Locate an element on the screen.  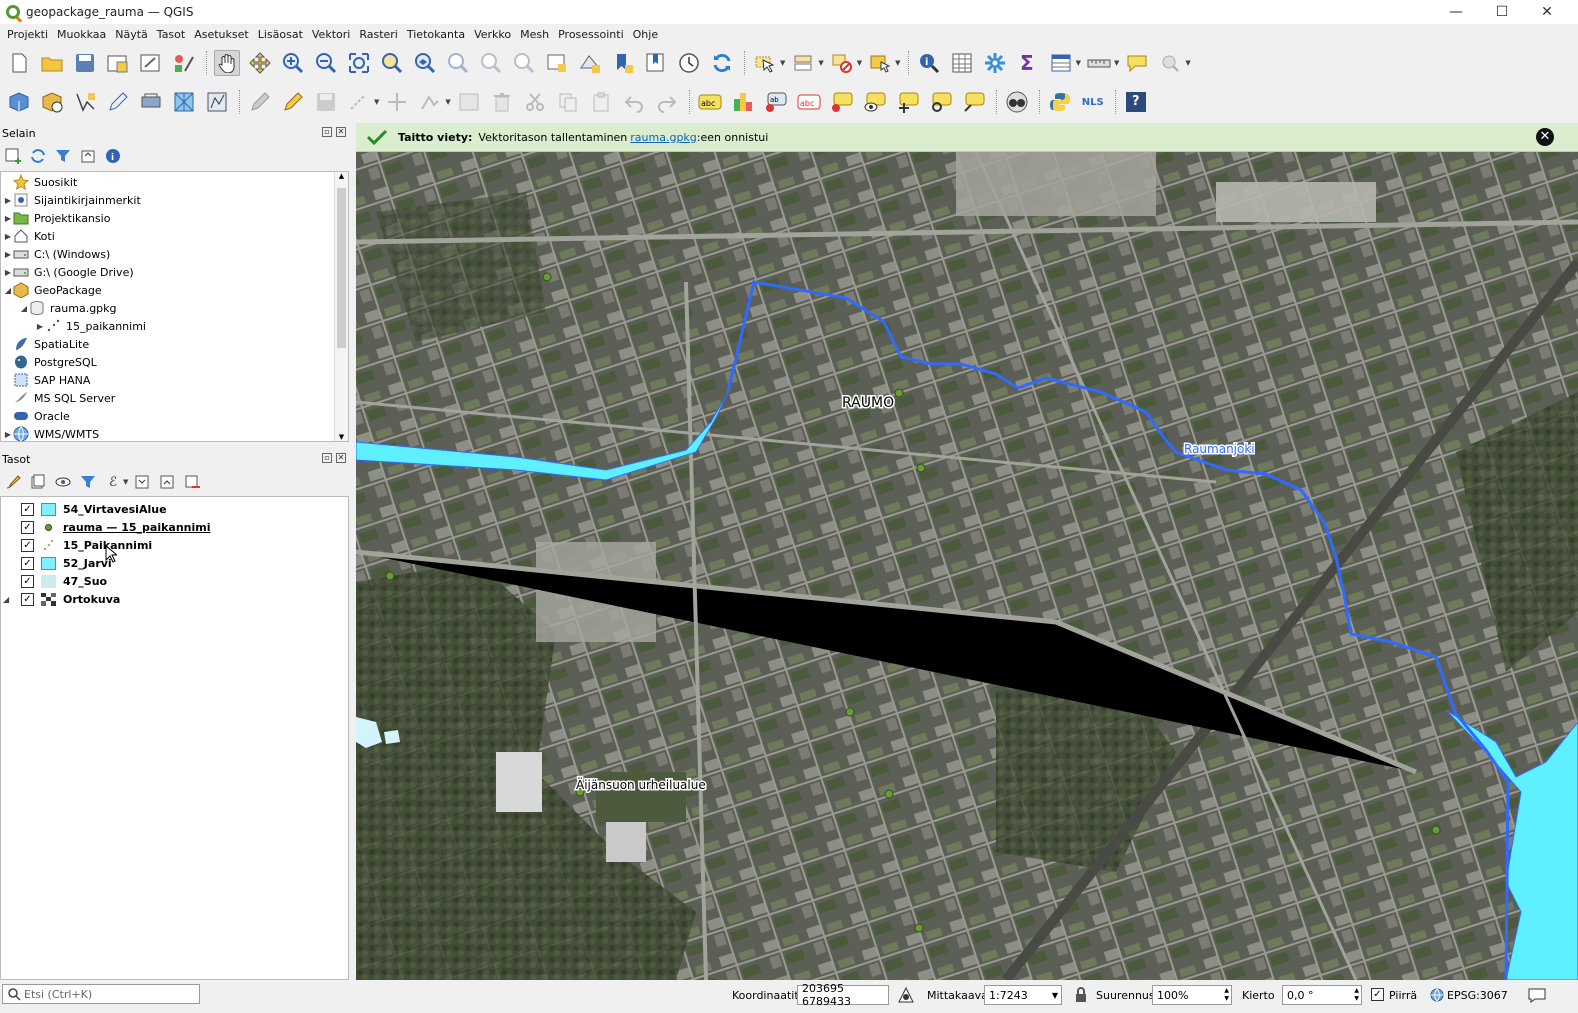
layer-47-suo: ✓ 47_Suo is located at coordinates (64, 581).